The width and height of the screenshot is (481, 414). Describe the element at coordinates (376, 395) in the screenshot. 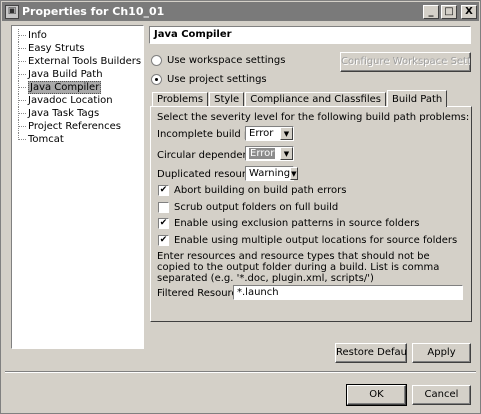

I see `ok-button: OK` at that location.